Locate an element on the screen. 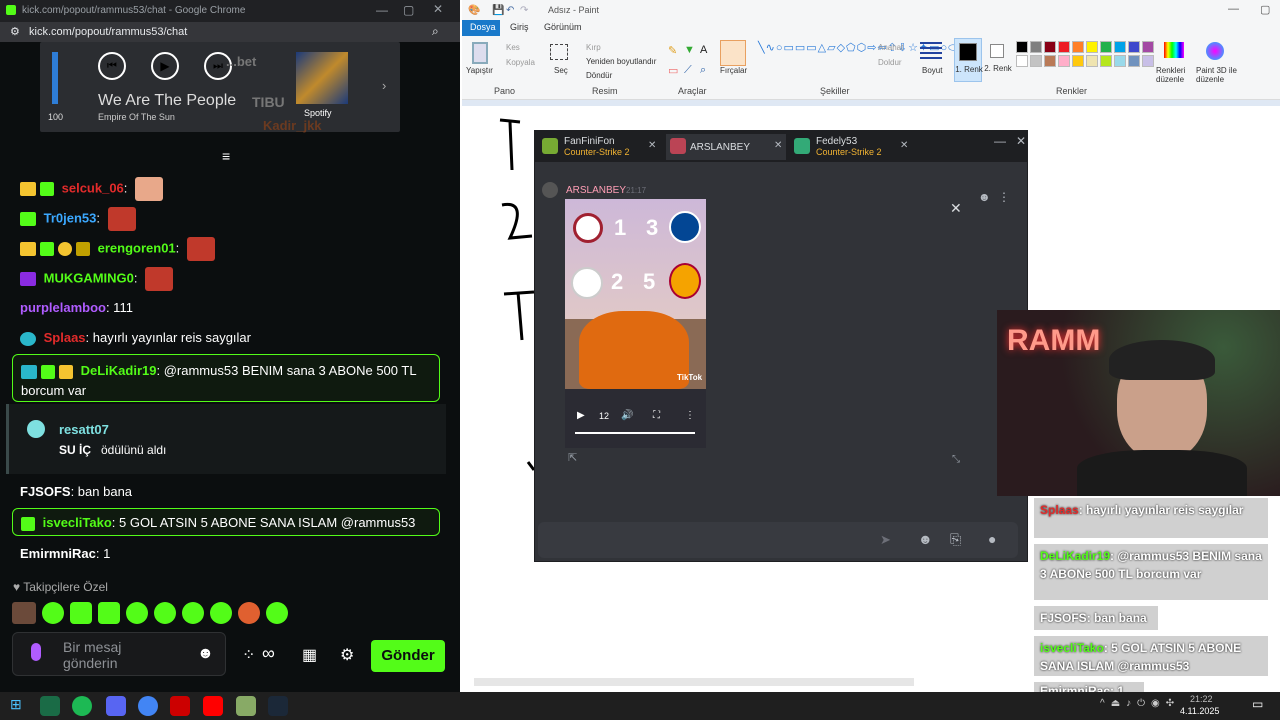  chat-username: Splaas is located at coordinates (65, 337).